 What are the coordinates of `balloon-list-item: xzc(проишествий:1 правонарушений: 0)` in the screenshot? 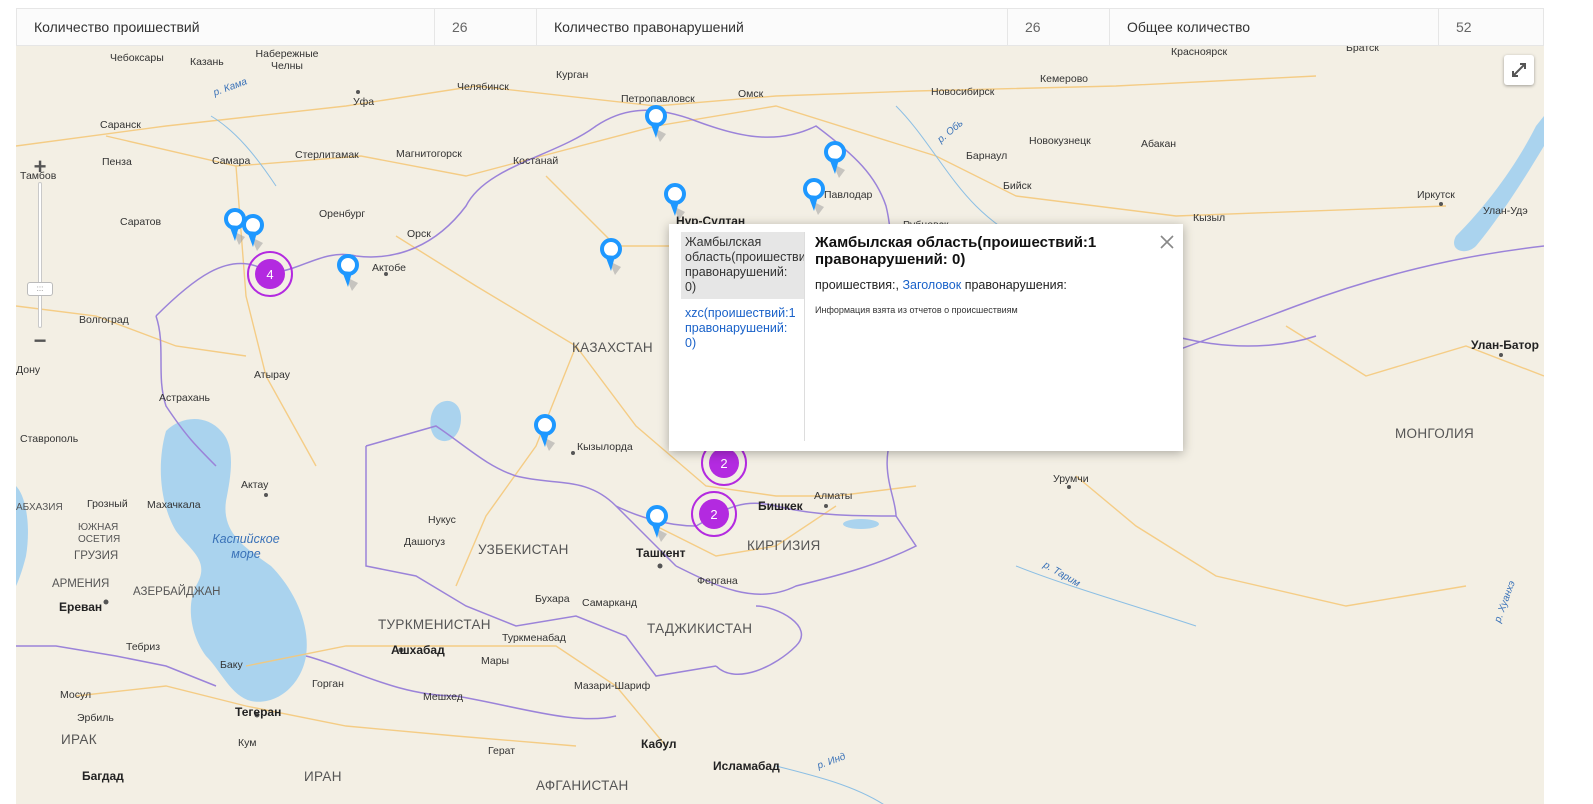 It's located at (742, 329).